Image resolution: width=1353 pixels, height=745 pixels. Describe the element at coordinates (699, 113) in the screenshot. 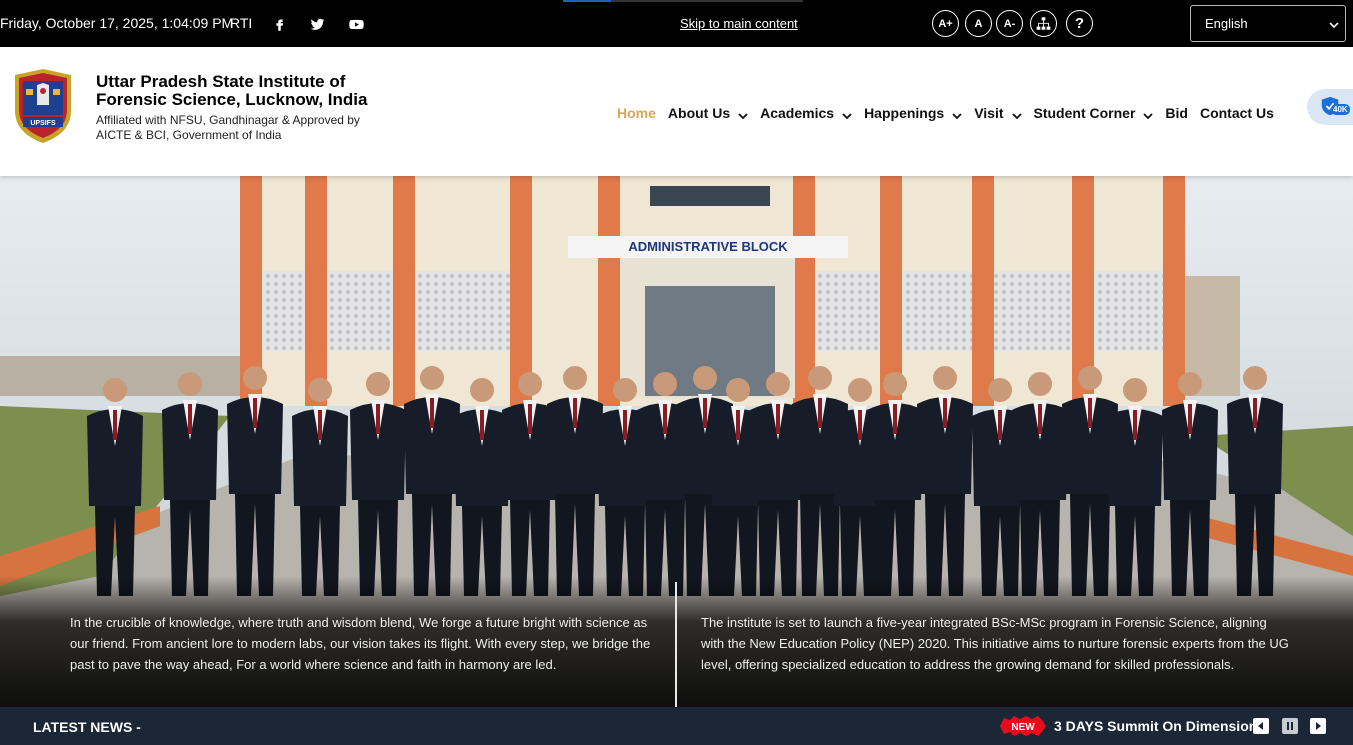

I see `nav-item-label: About Us` at that location.